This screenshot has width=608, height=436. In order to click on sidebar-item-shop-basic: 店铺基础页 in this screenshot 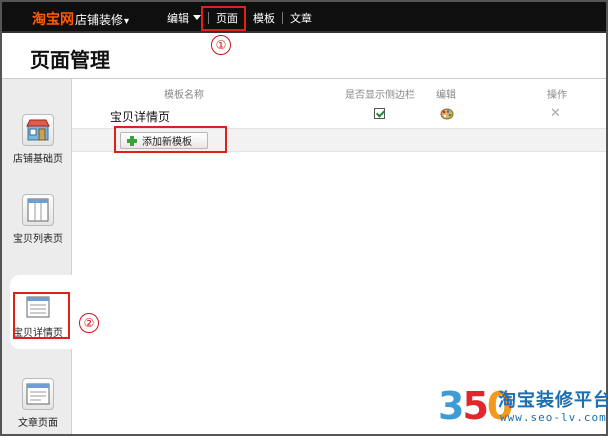, I will do `click(38, 139)`.